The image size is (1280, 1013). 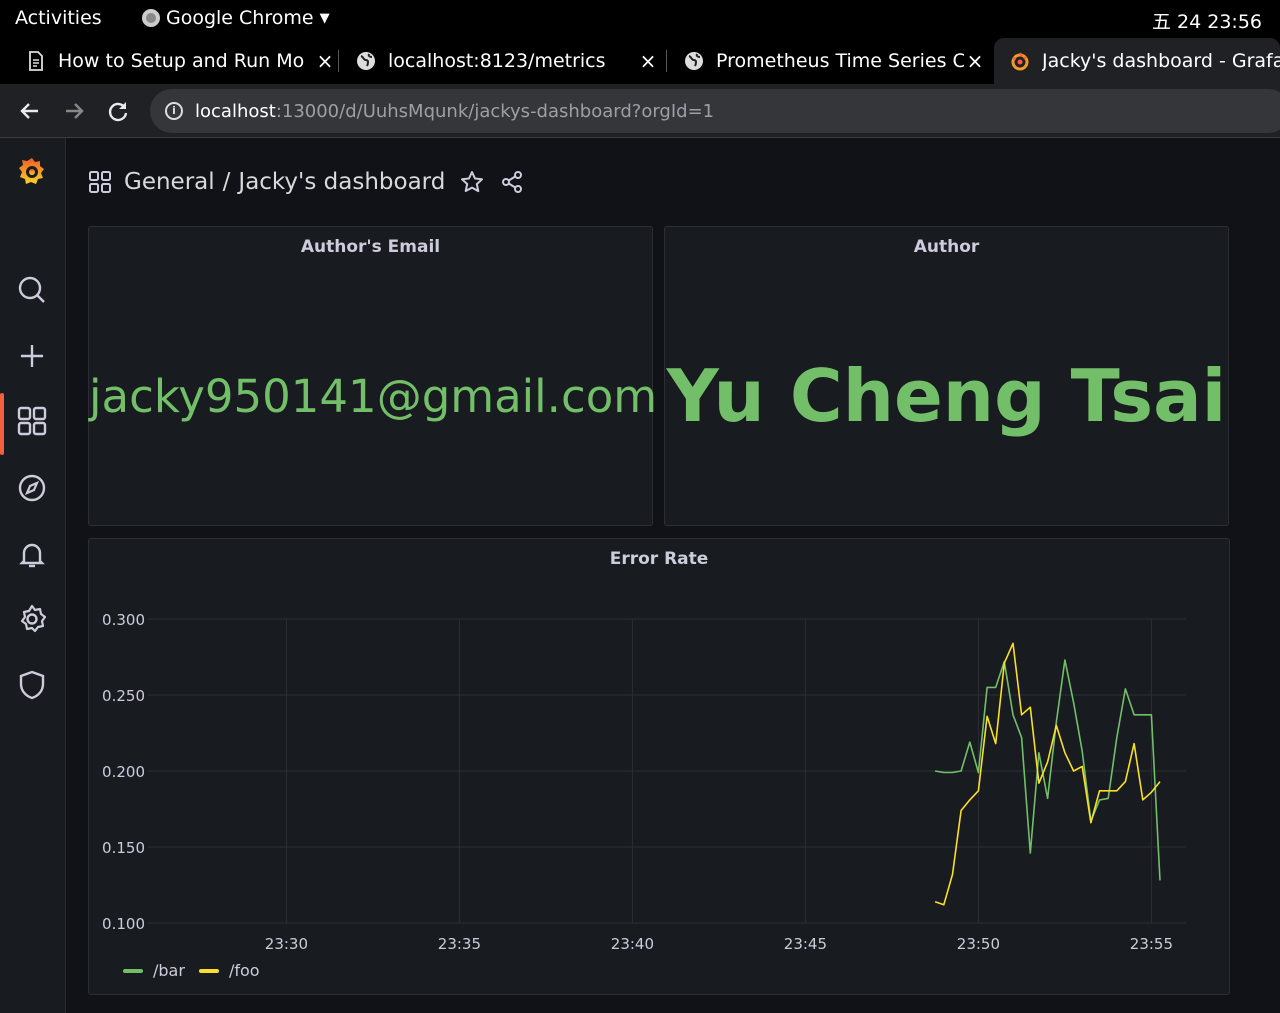 What do you see at coordinates (512, 182) in the screenshot?
I see `share-icon` at bounding box center [512, 182].